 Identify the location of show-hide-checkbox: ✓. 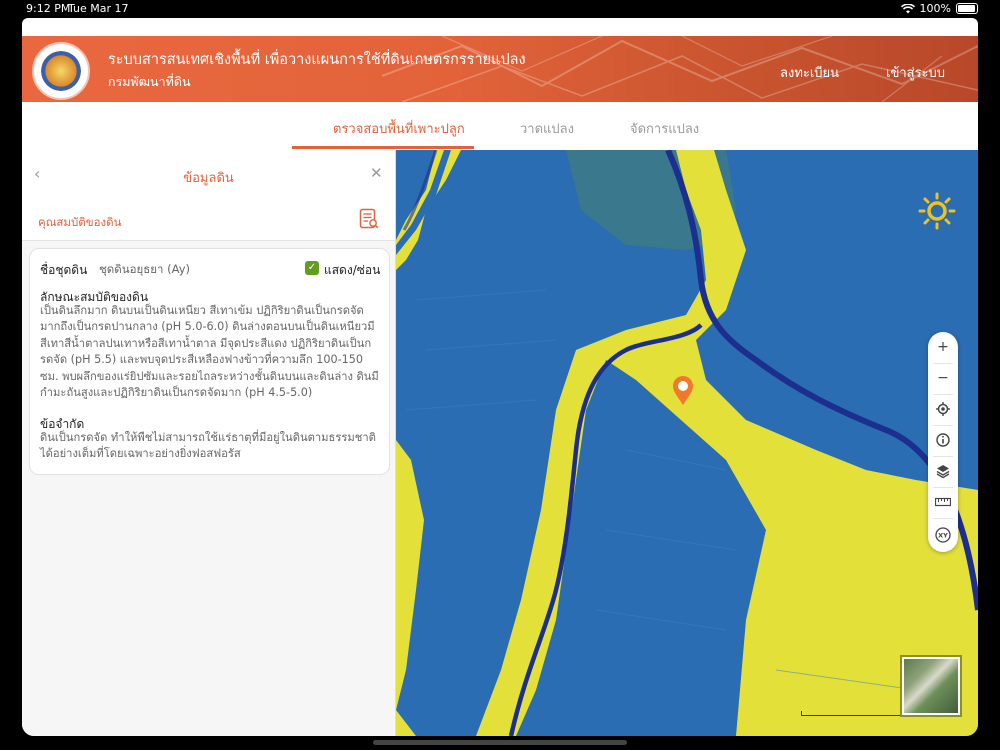
(312, 268).